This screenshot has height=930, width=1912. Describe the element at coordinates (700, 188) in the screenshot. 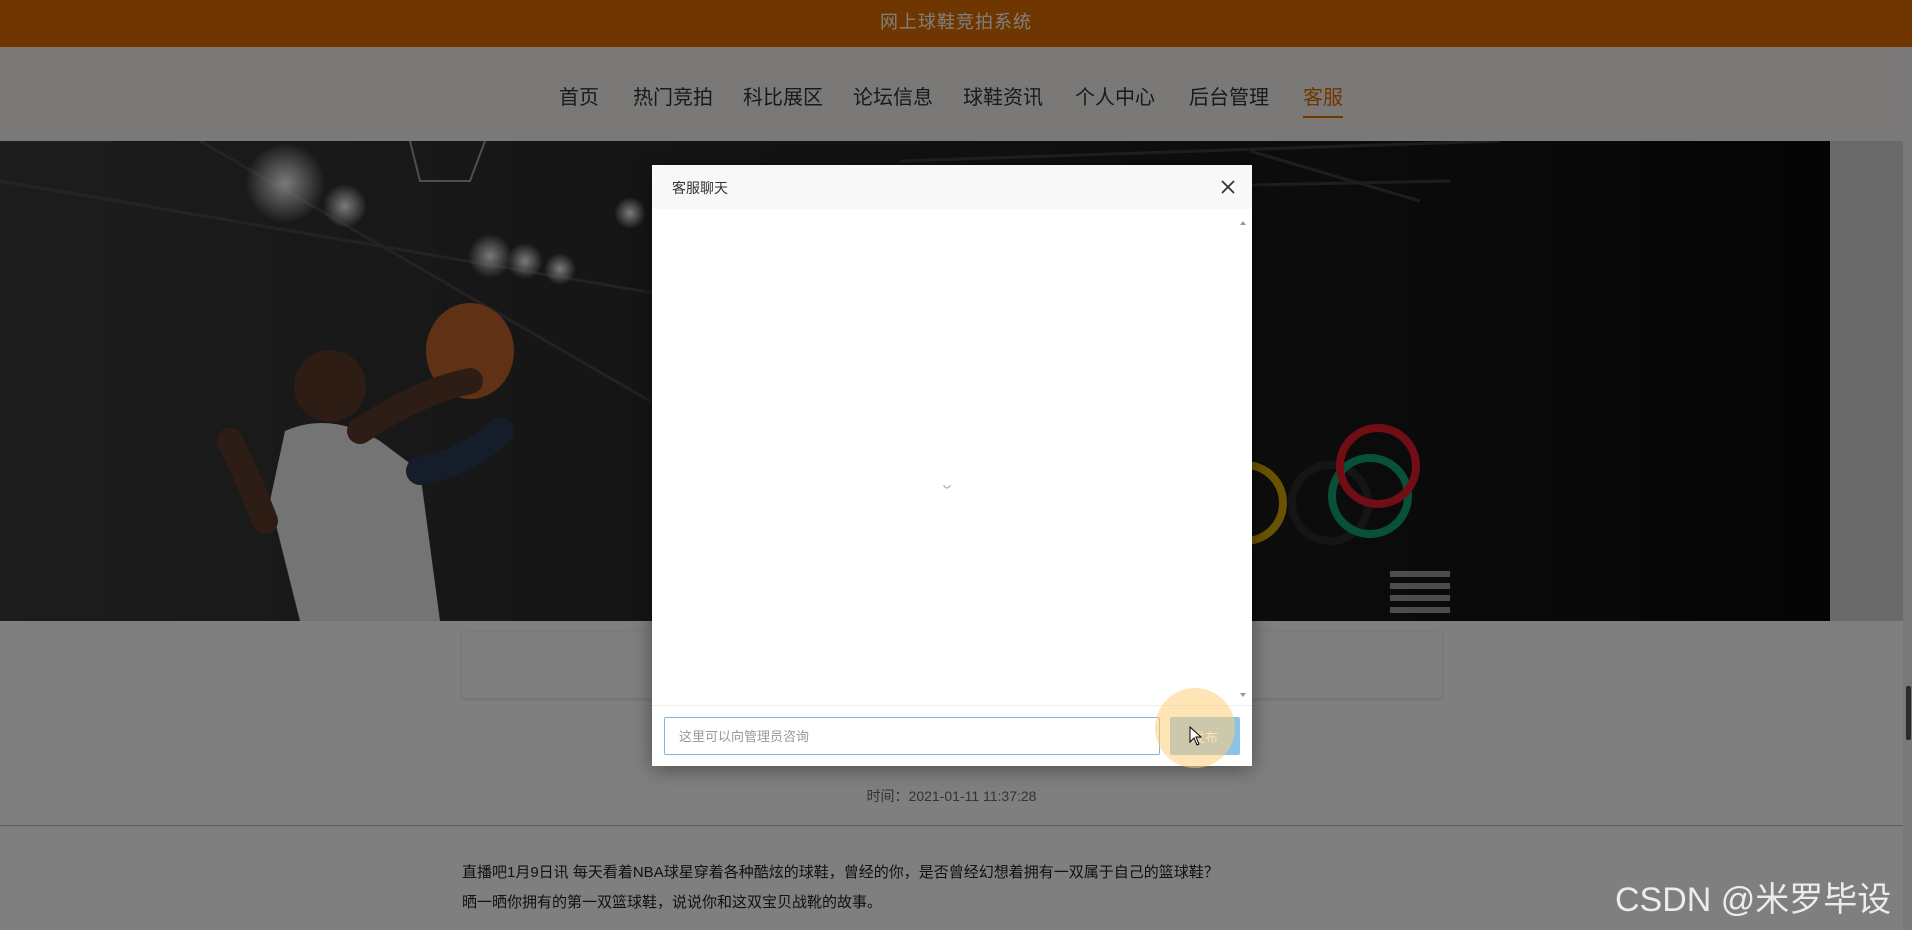

I see `dialog-title: 客服聊天` at that location.